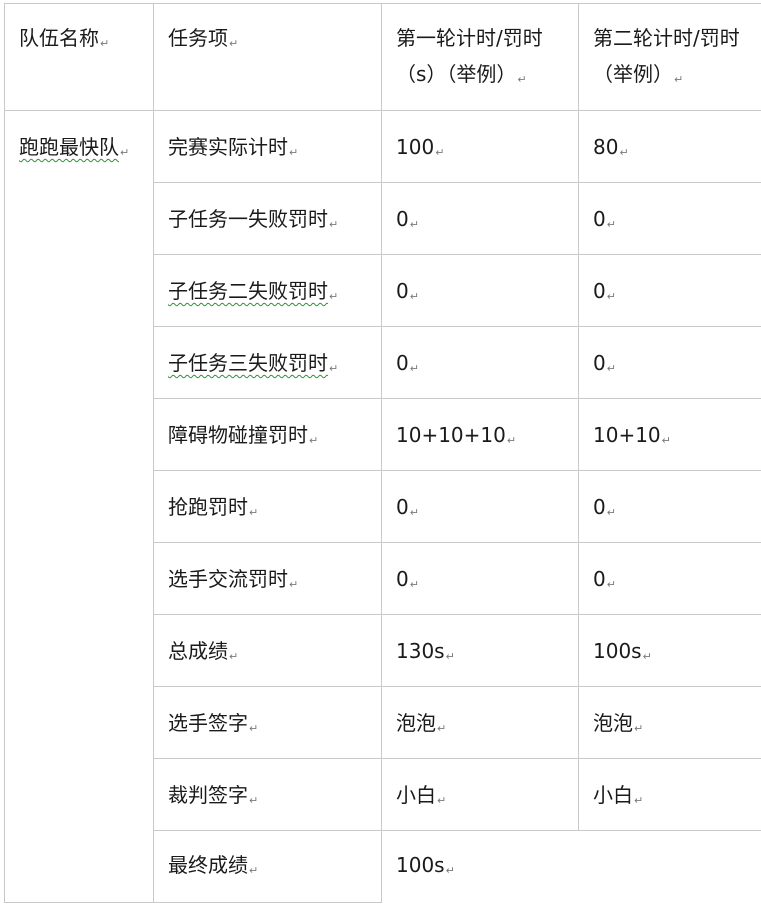 Image resolution: width=761 pixels, height=910 pixels. Describe the element at coordinates (79, 866) in the screenshot. I see `team-name-cell-continued` at that location.